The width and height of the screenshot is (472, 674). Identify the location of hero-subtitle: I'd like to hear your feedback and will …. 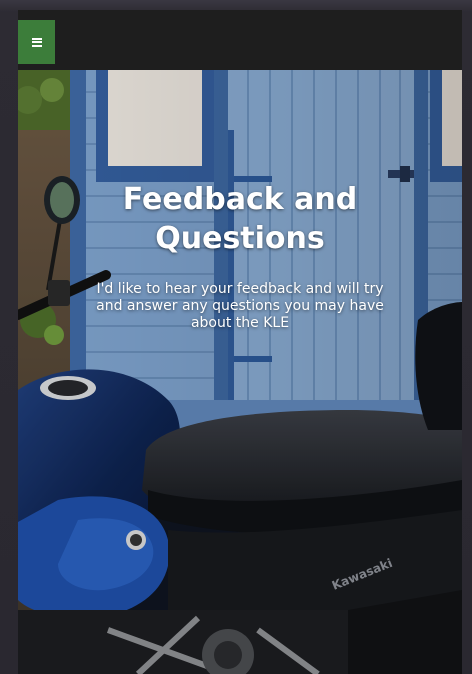
(240, 306).